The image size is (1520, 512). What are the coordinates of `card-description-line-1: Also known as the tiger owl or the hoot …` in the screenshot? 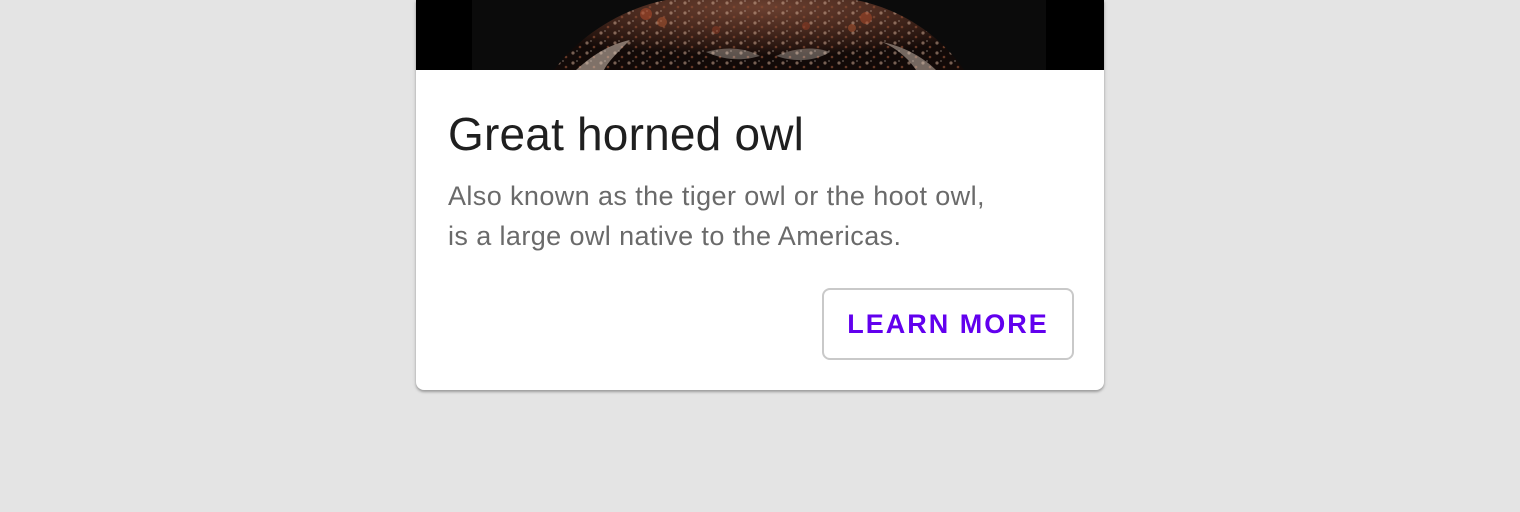 It's located at (716, 196).